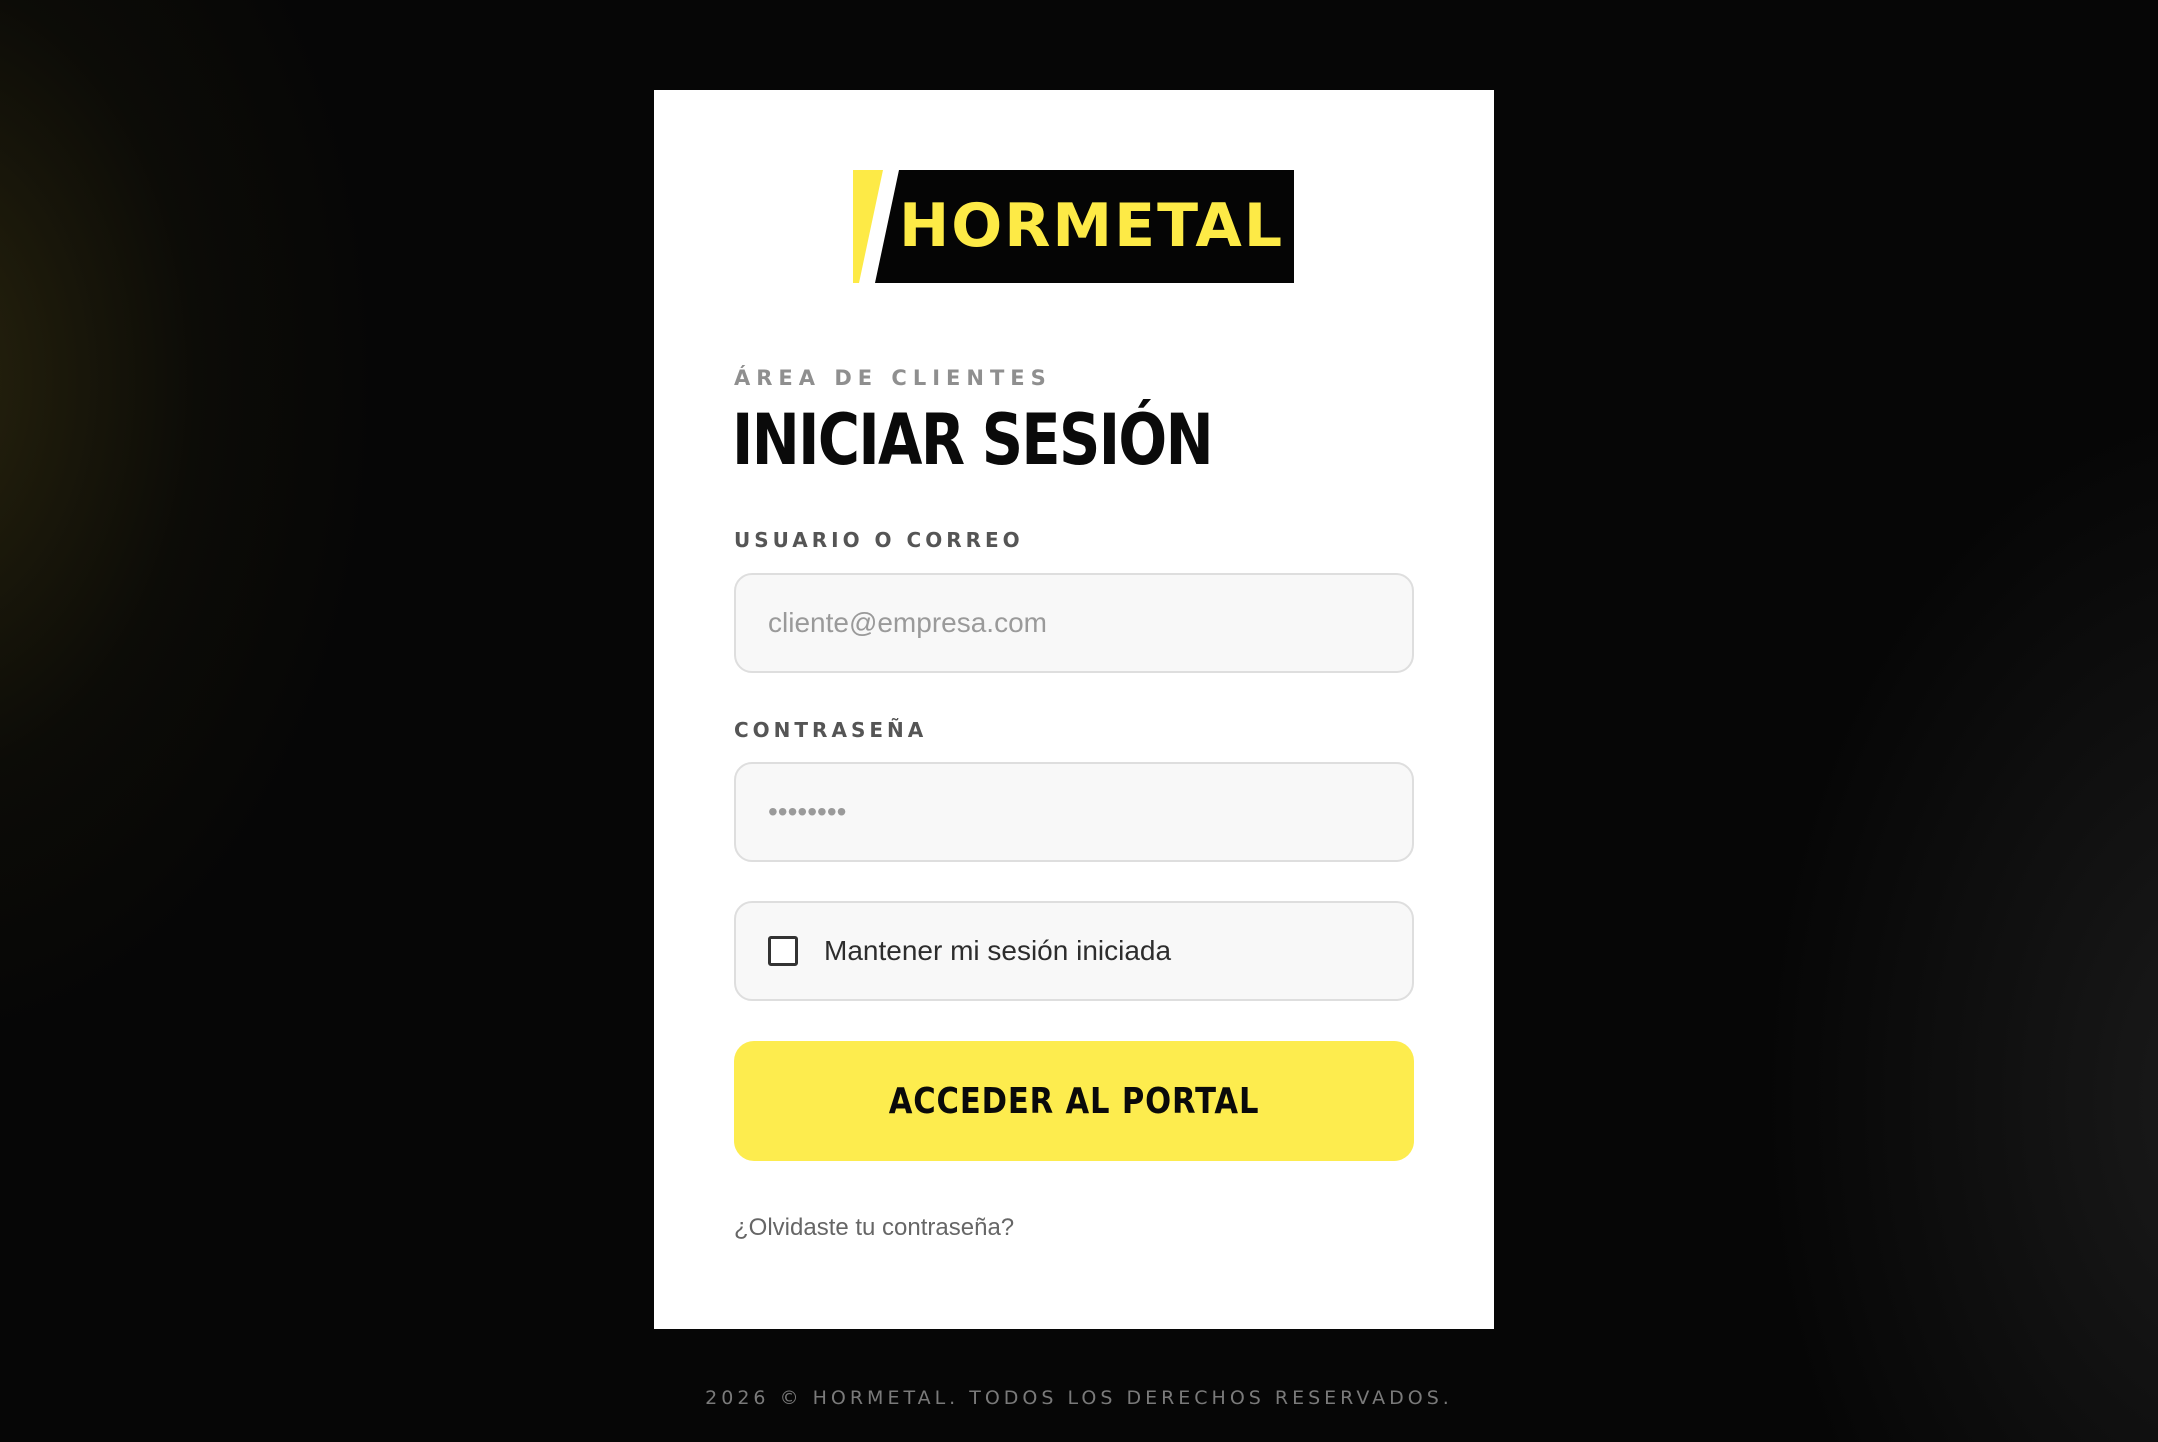 This screenshot has height=1442, width=2158. Describe the element at coordinates (973, 440) in the screenshot. I see `page-title: INICIAR SESIÓN` at that location.